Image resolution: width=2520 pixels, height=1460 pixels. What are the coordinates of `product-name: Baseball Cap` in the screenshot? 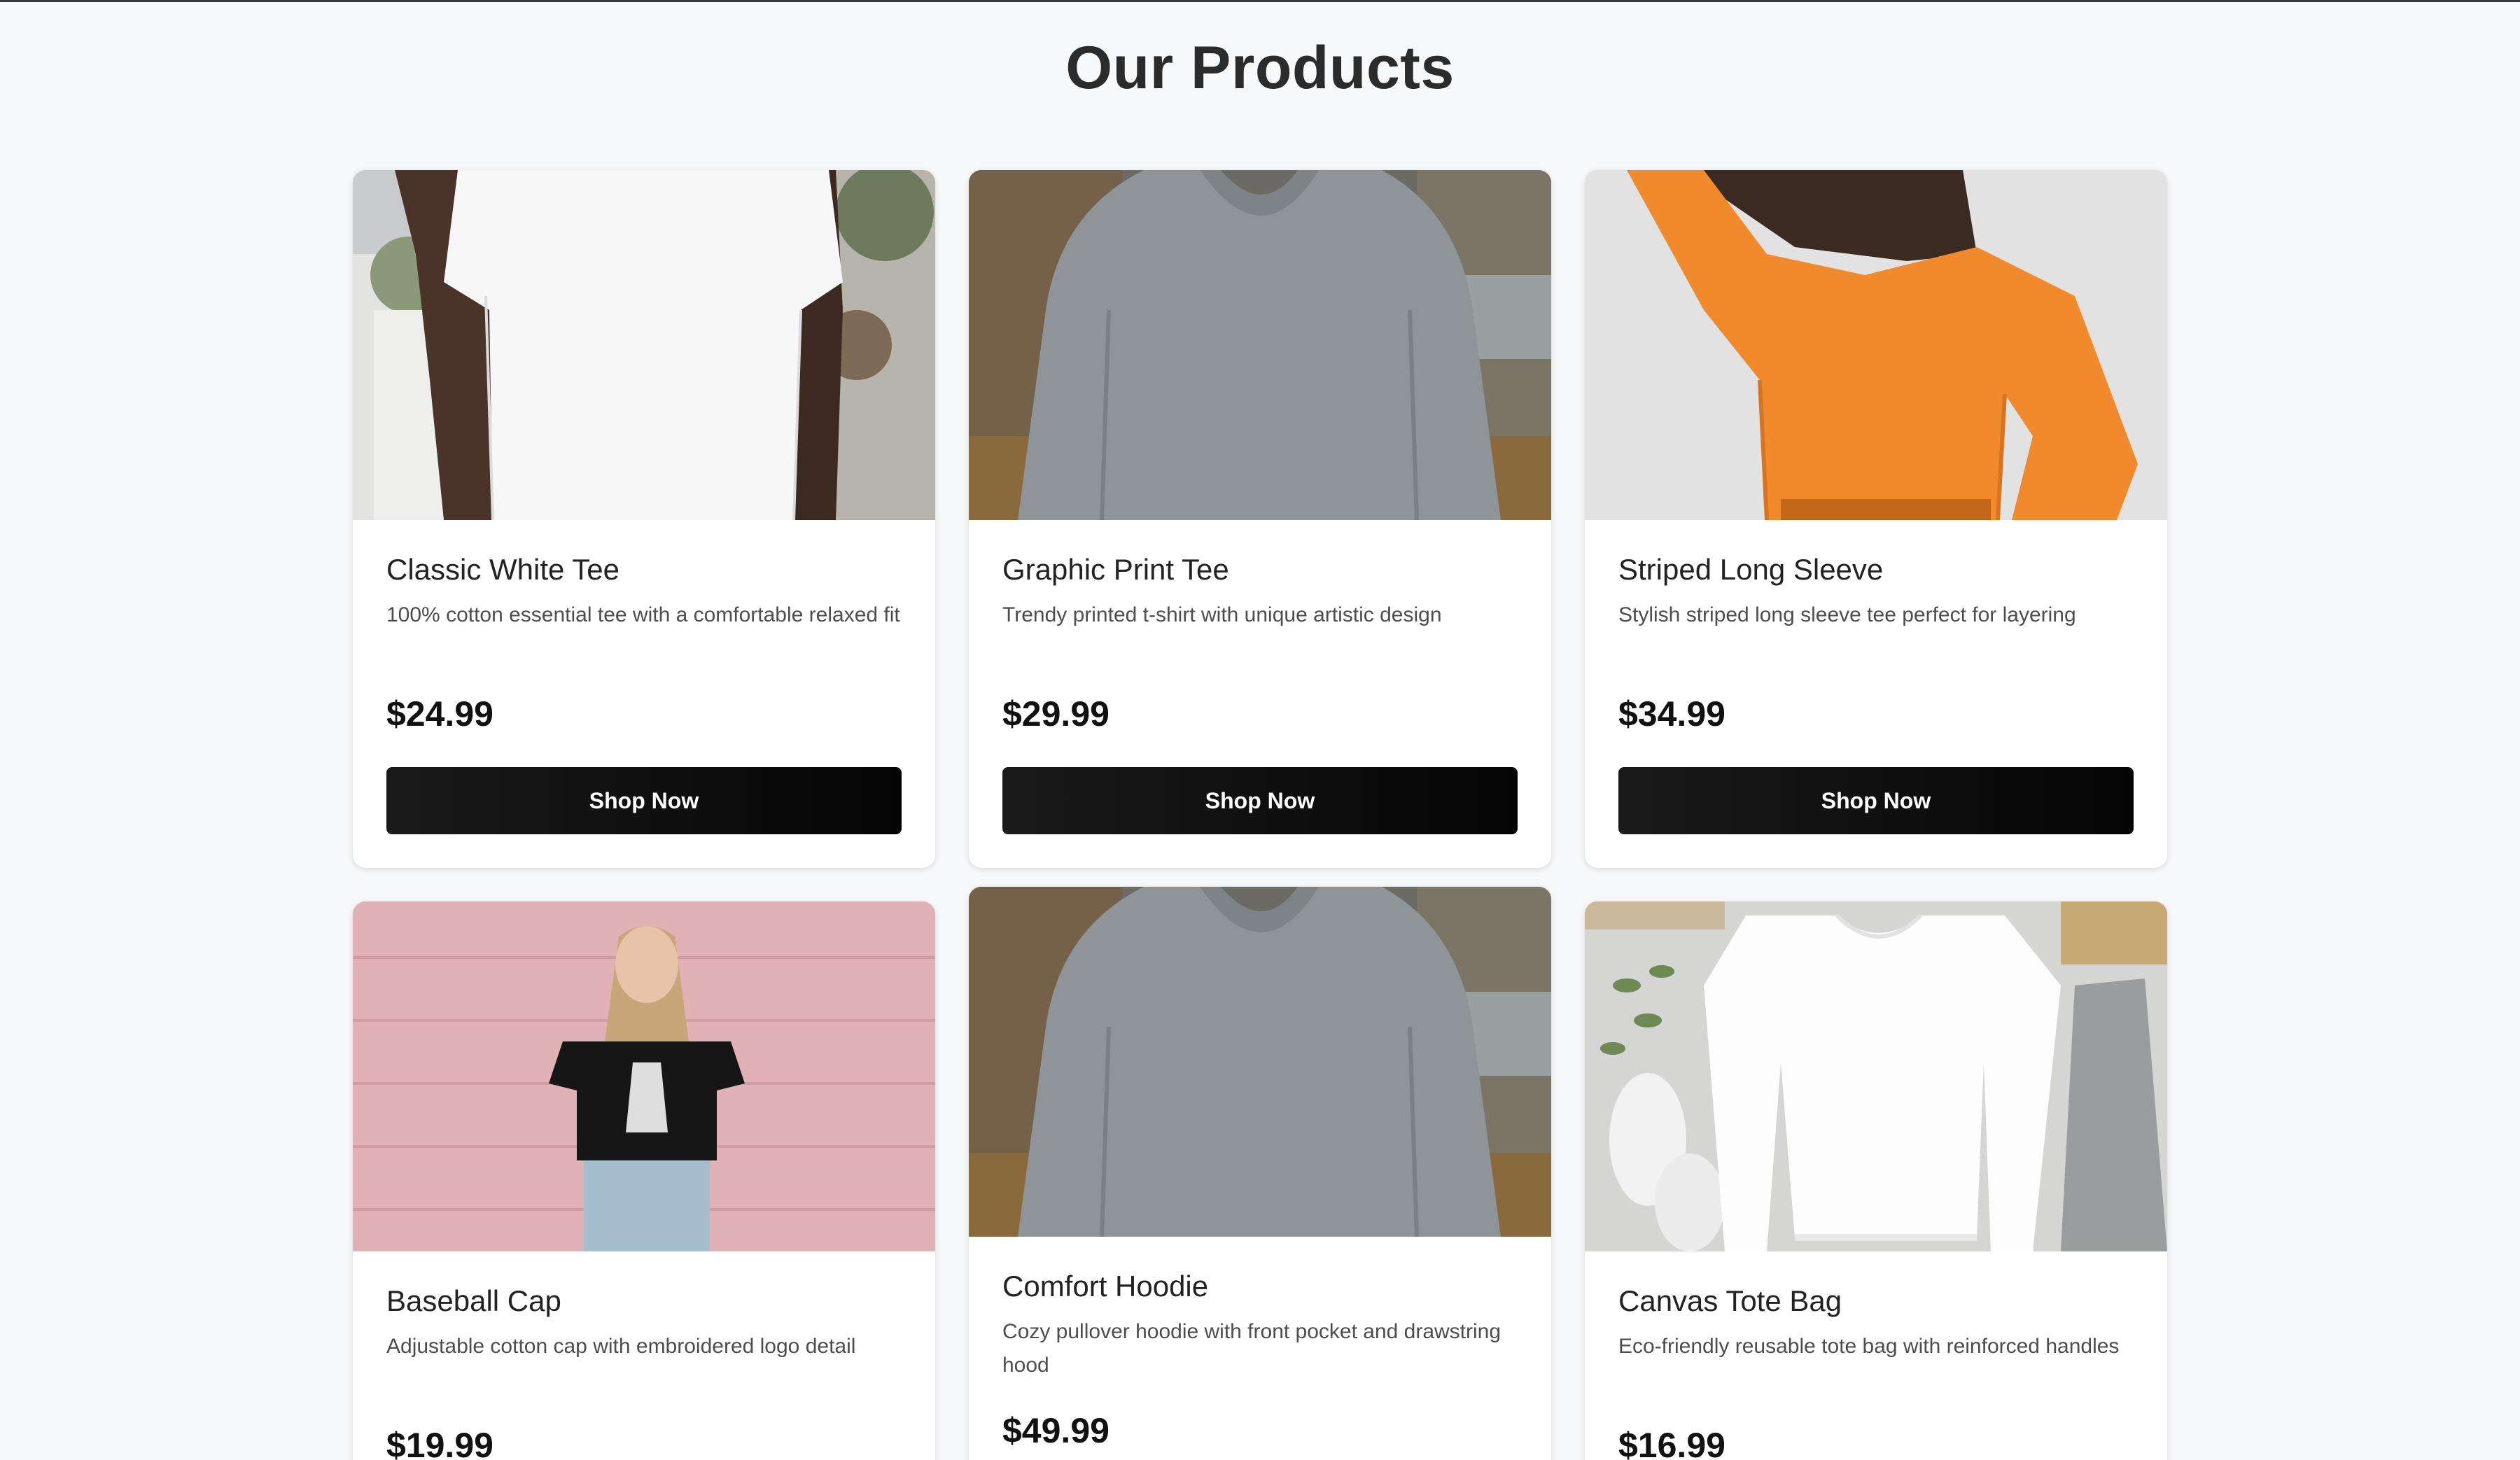 It's located at (473, 1301).